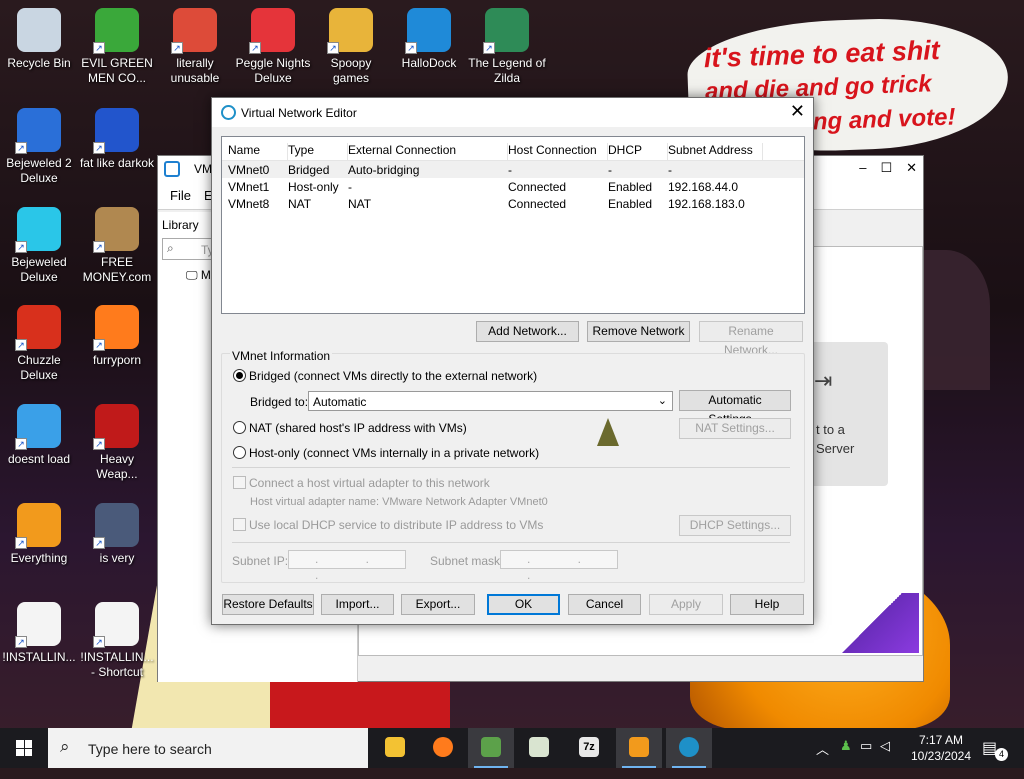 This screenshot has height=779, width=1024. Describe the element at coordinates (180, 195) in the screenshot. I see `menu-file: File` at that location.